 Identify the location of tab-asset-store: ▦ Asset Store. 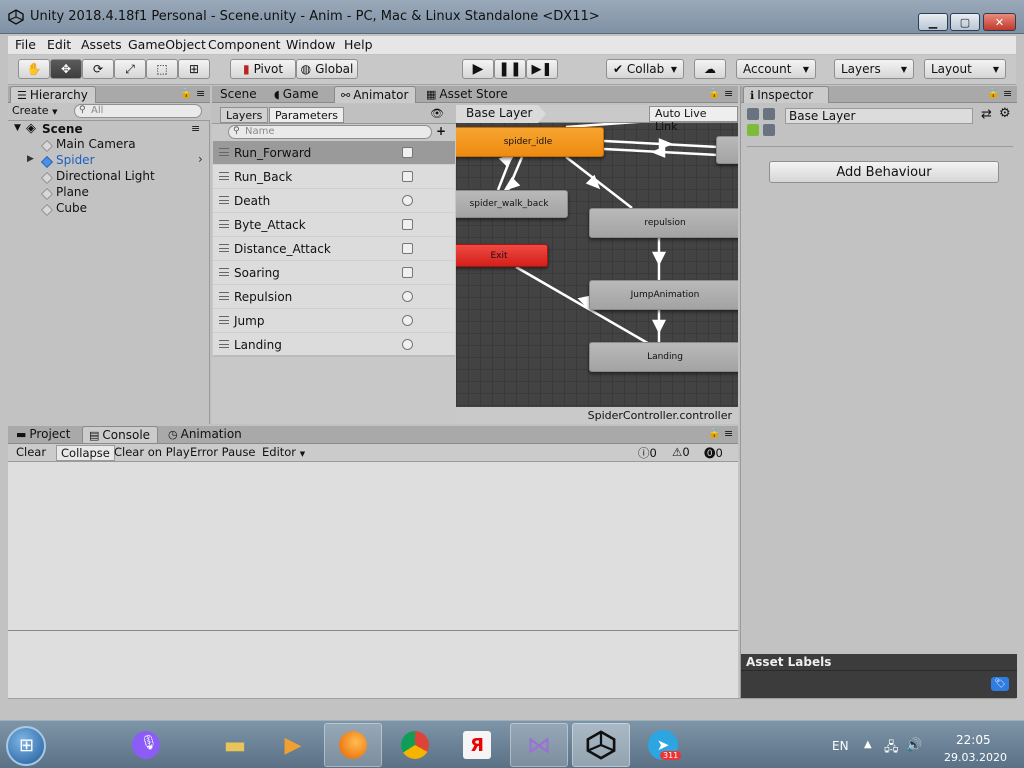
(467, 94).